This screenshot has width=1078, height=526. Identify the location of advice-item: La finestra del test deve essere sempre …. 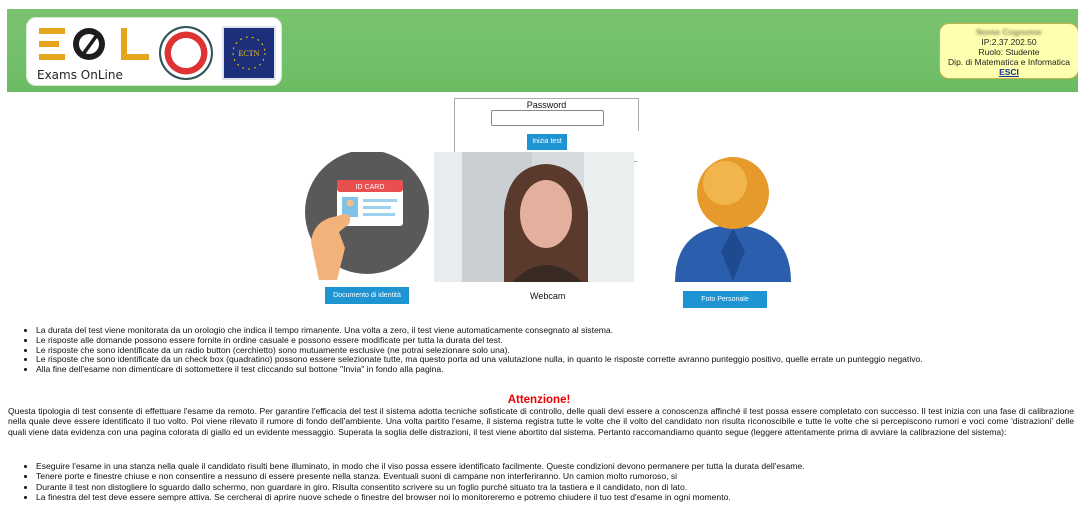
(551, 497).